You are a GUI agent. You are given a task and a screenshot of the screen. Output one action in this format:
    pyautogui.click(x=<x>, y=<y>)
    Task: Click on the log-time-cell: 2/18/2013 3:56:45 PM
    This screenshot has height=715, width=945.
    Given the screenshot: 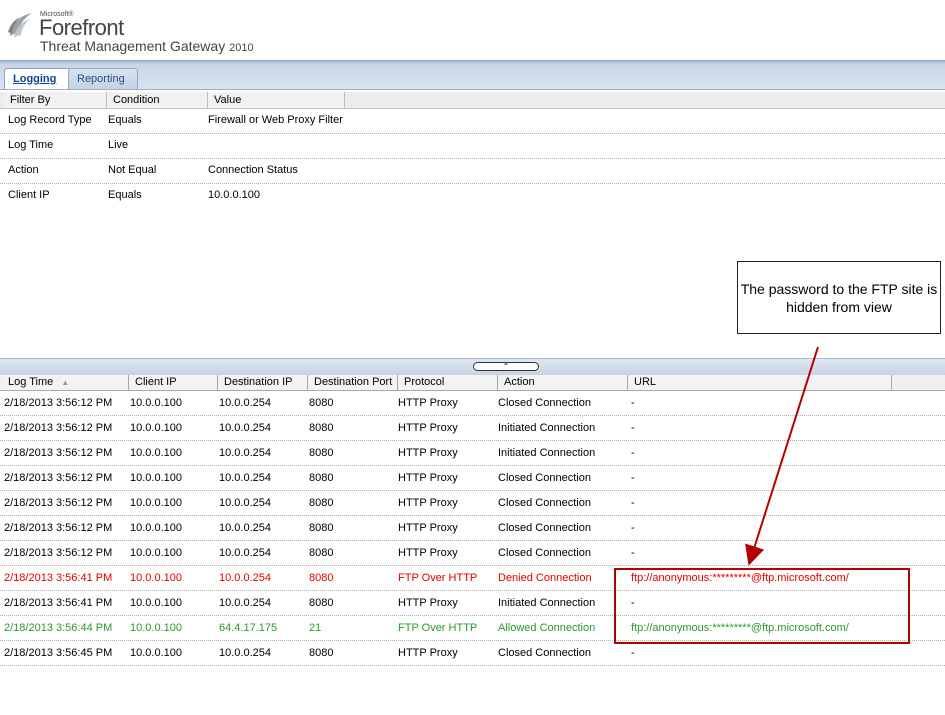 What is the action you would take?
    pyautogui.click(x=58, y=653)
    